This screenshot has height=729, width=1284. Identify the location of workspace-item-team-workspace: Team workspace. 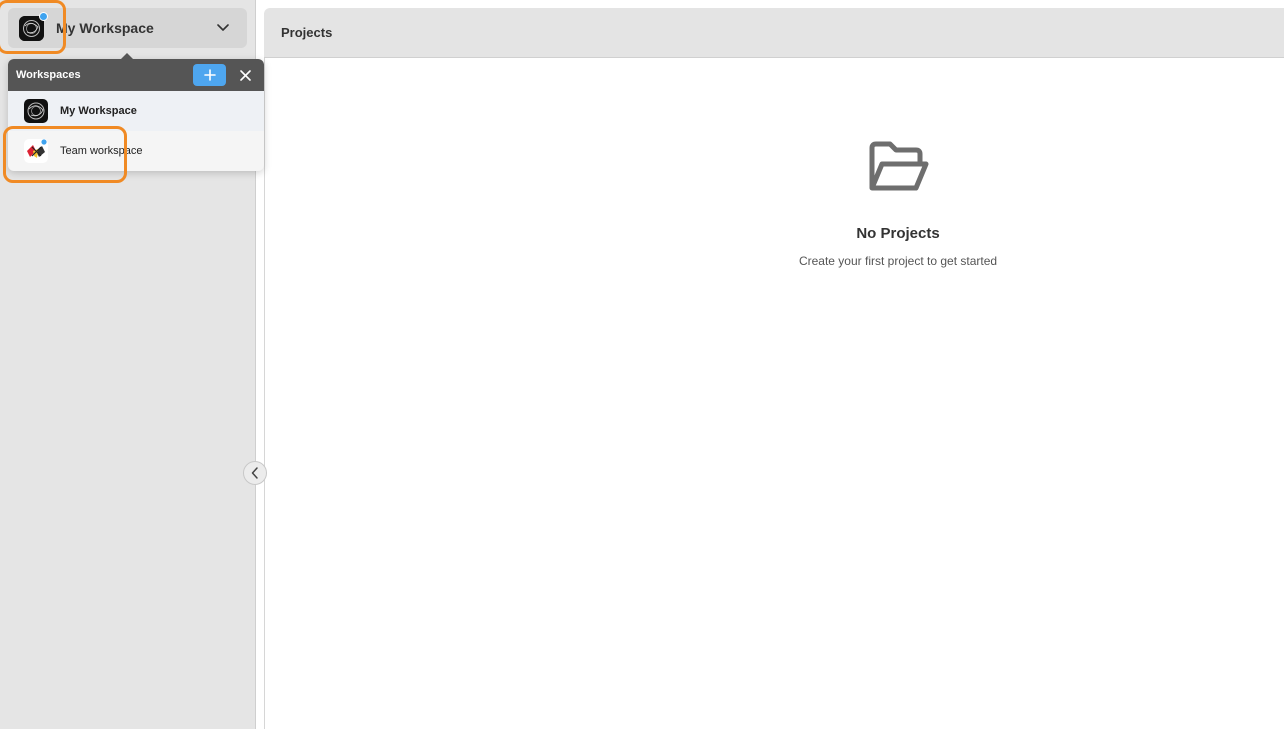
(136, 151).